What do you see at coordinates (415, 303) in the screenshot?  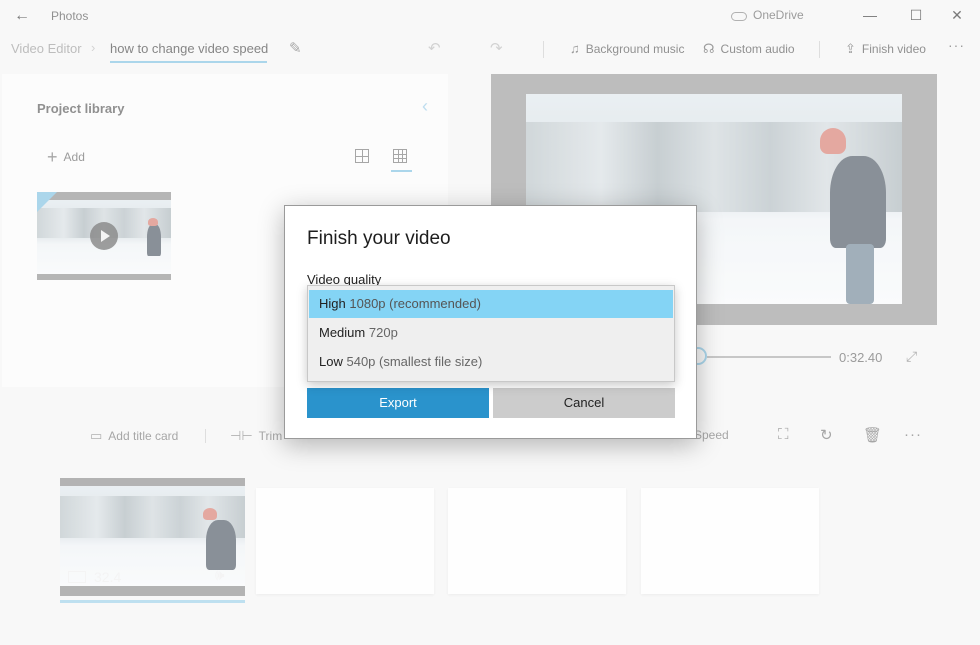 I see `quality-option-detail: 1080p (recommended)` at bounding box center [415, 303].